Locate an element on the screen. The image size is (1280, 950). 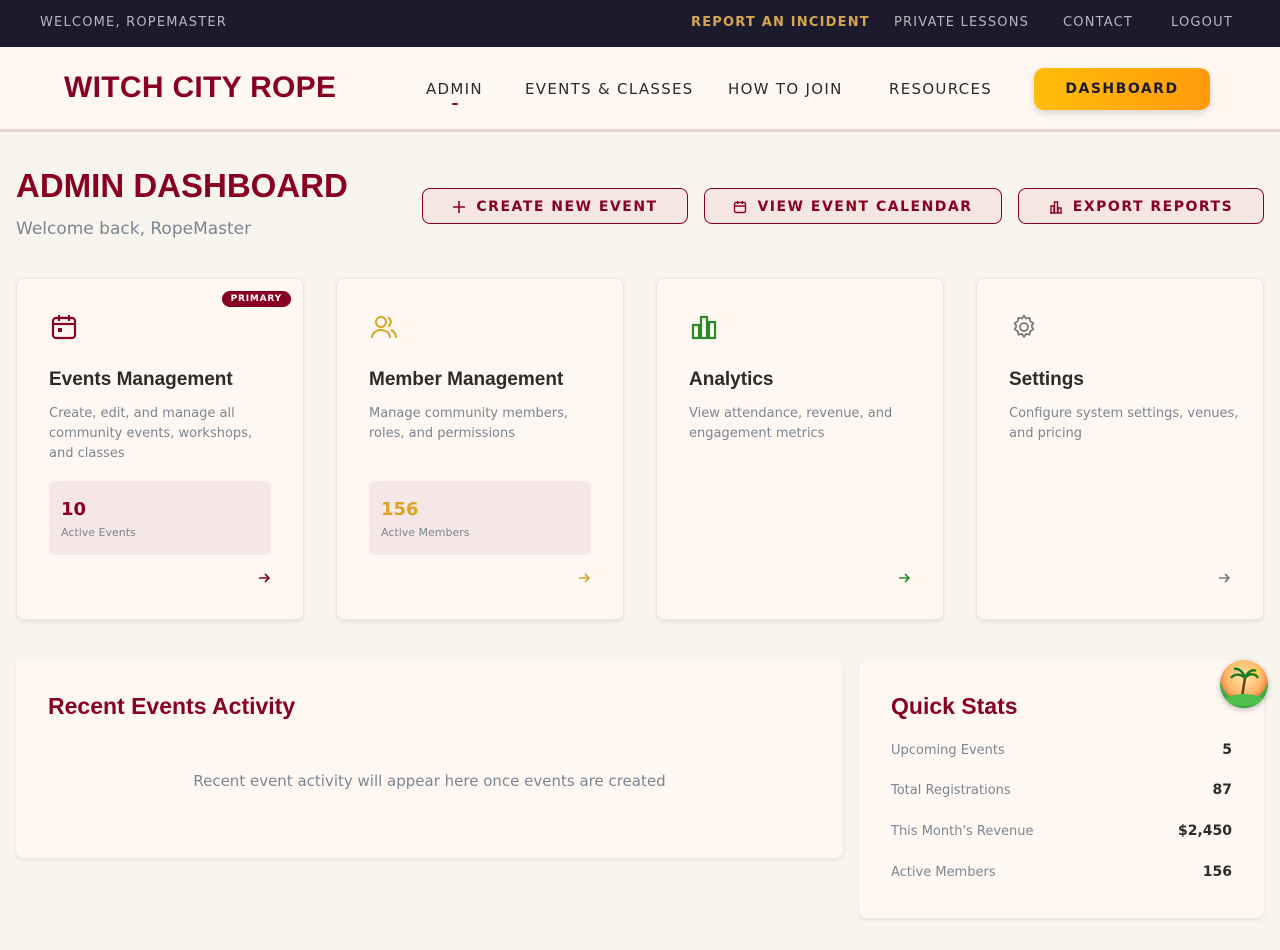
card-title: Member Management is located at coordinates (466, 379).